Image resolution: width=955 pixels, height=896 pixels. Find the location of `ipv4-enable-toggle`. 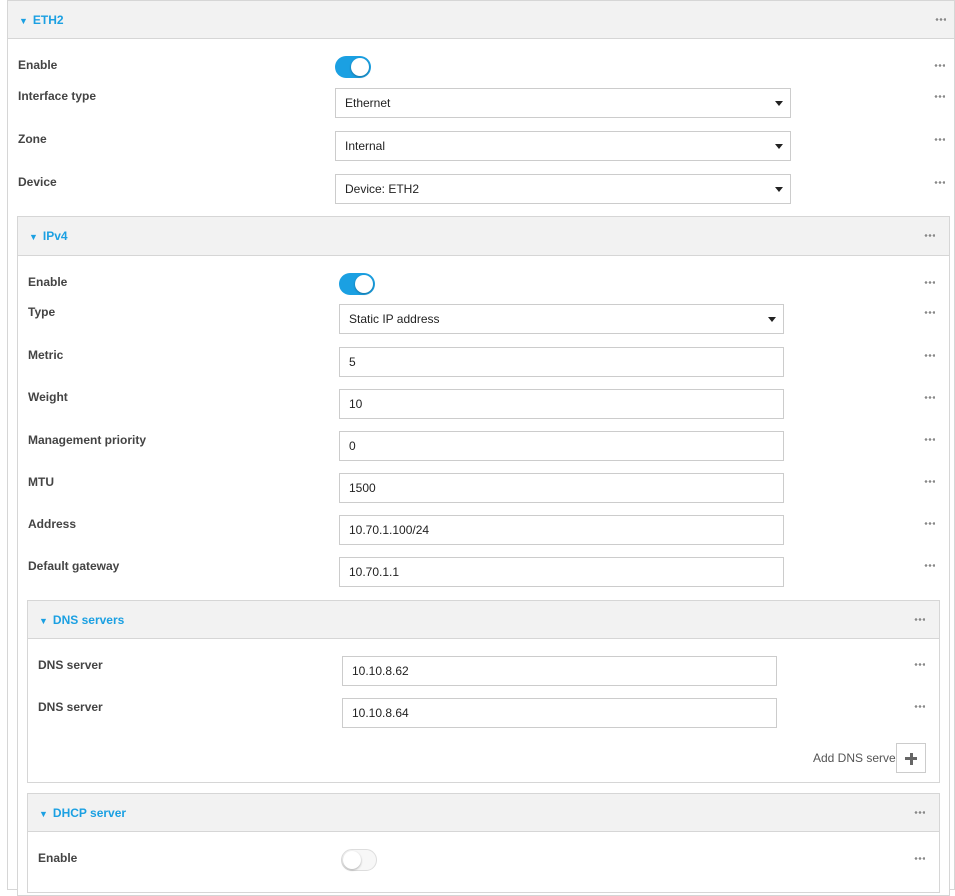

ipv4-enable-toggle is located at coordinates (357, 284).